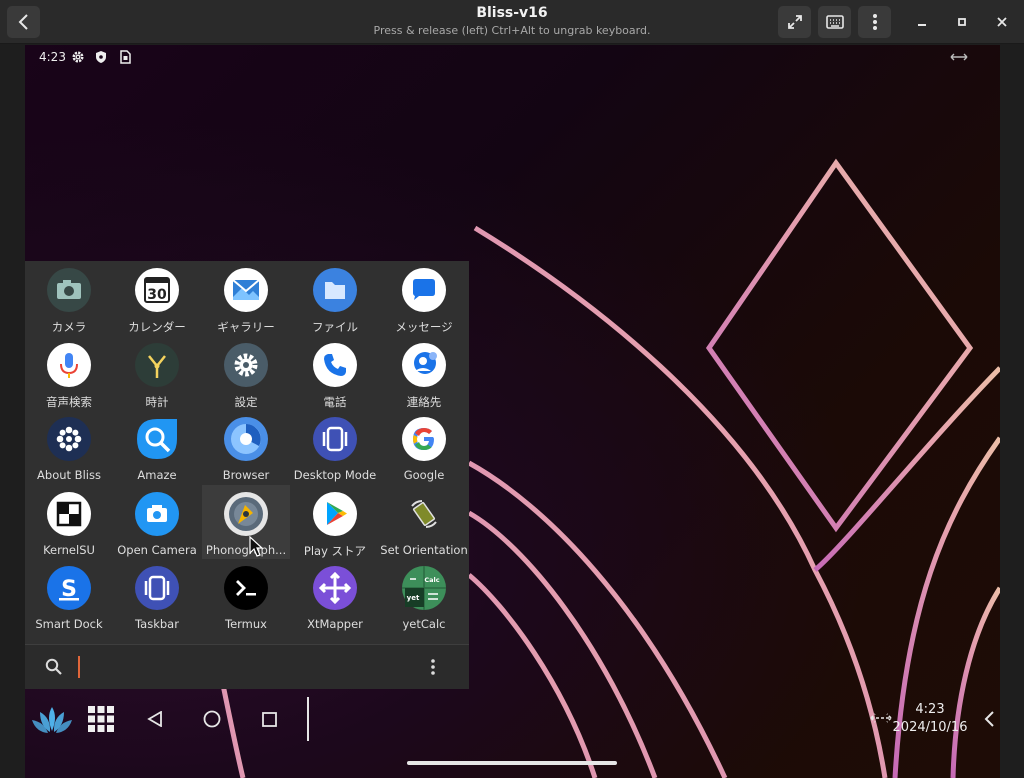 The height and width of the screenshot is (778, 1024). What do you see at coordinates (424, 327) in the screenshot?
I see `app-label: メッセージ` at bounding box center [424, 327].